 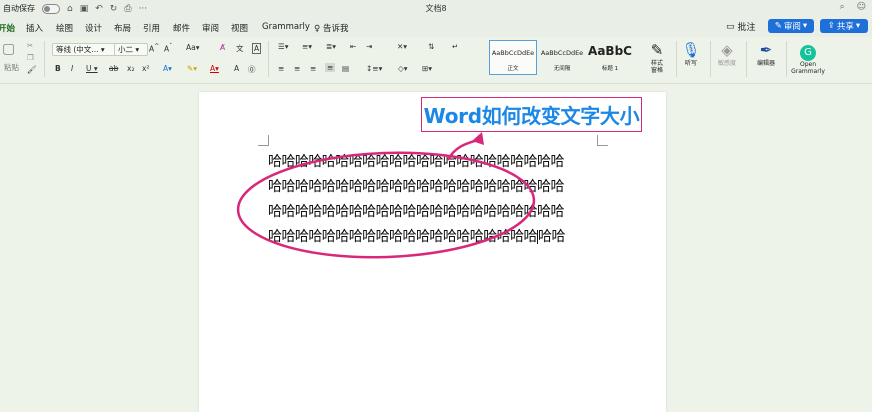 What do you see at coordinates (602, 140) in the screenshot?
I see `crop-mark-top-right` at bounding box center [602, 140].